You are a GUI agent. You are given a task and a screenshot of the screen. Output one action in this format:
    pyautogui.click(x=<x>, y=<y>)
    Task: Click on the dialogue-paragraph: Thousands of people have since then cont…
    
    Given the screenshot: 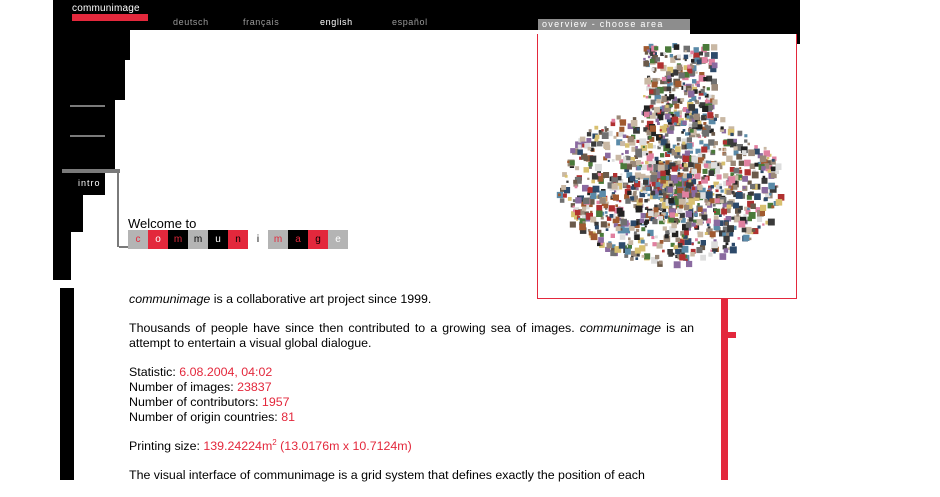 What is the action you would take?
    pyautogui.click(x=411, y=335)
    